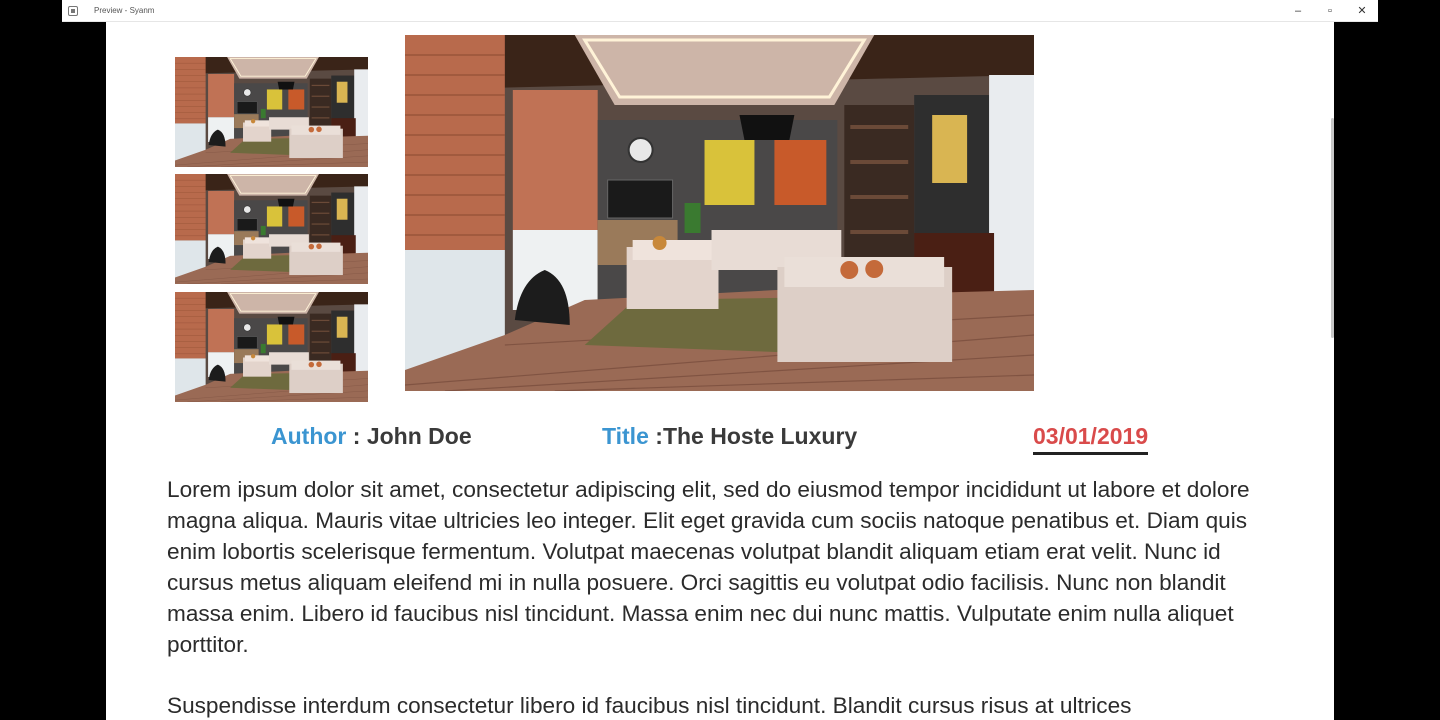 The height and width of the screenshot is (720, 1440). Describe the element at coordinates (760, 436) in the screenshot. I see `title-value: The Hoste Luxury` at that location.